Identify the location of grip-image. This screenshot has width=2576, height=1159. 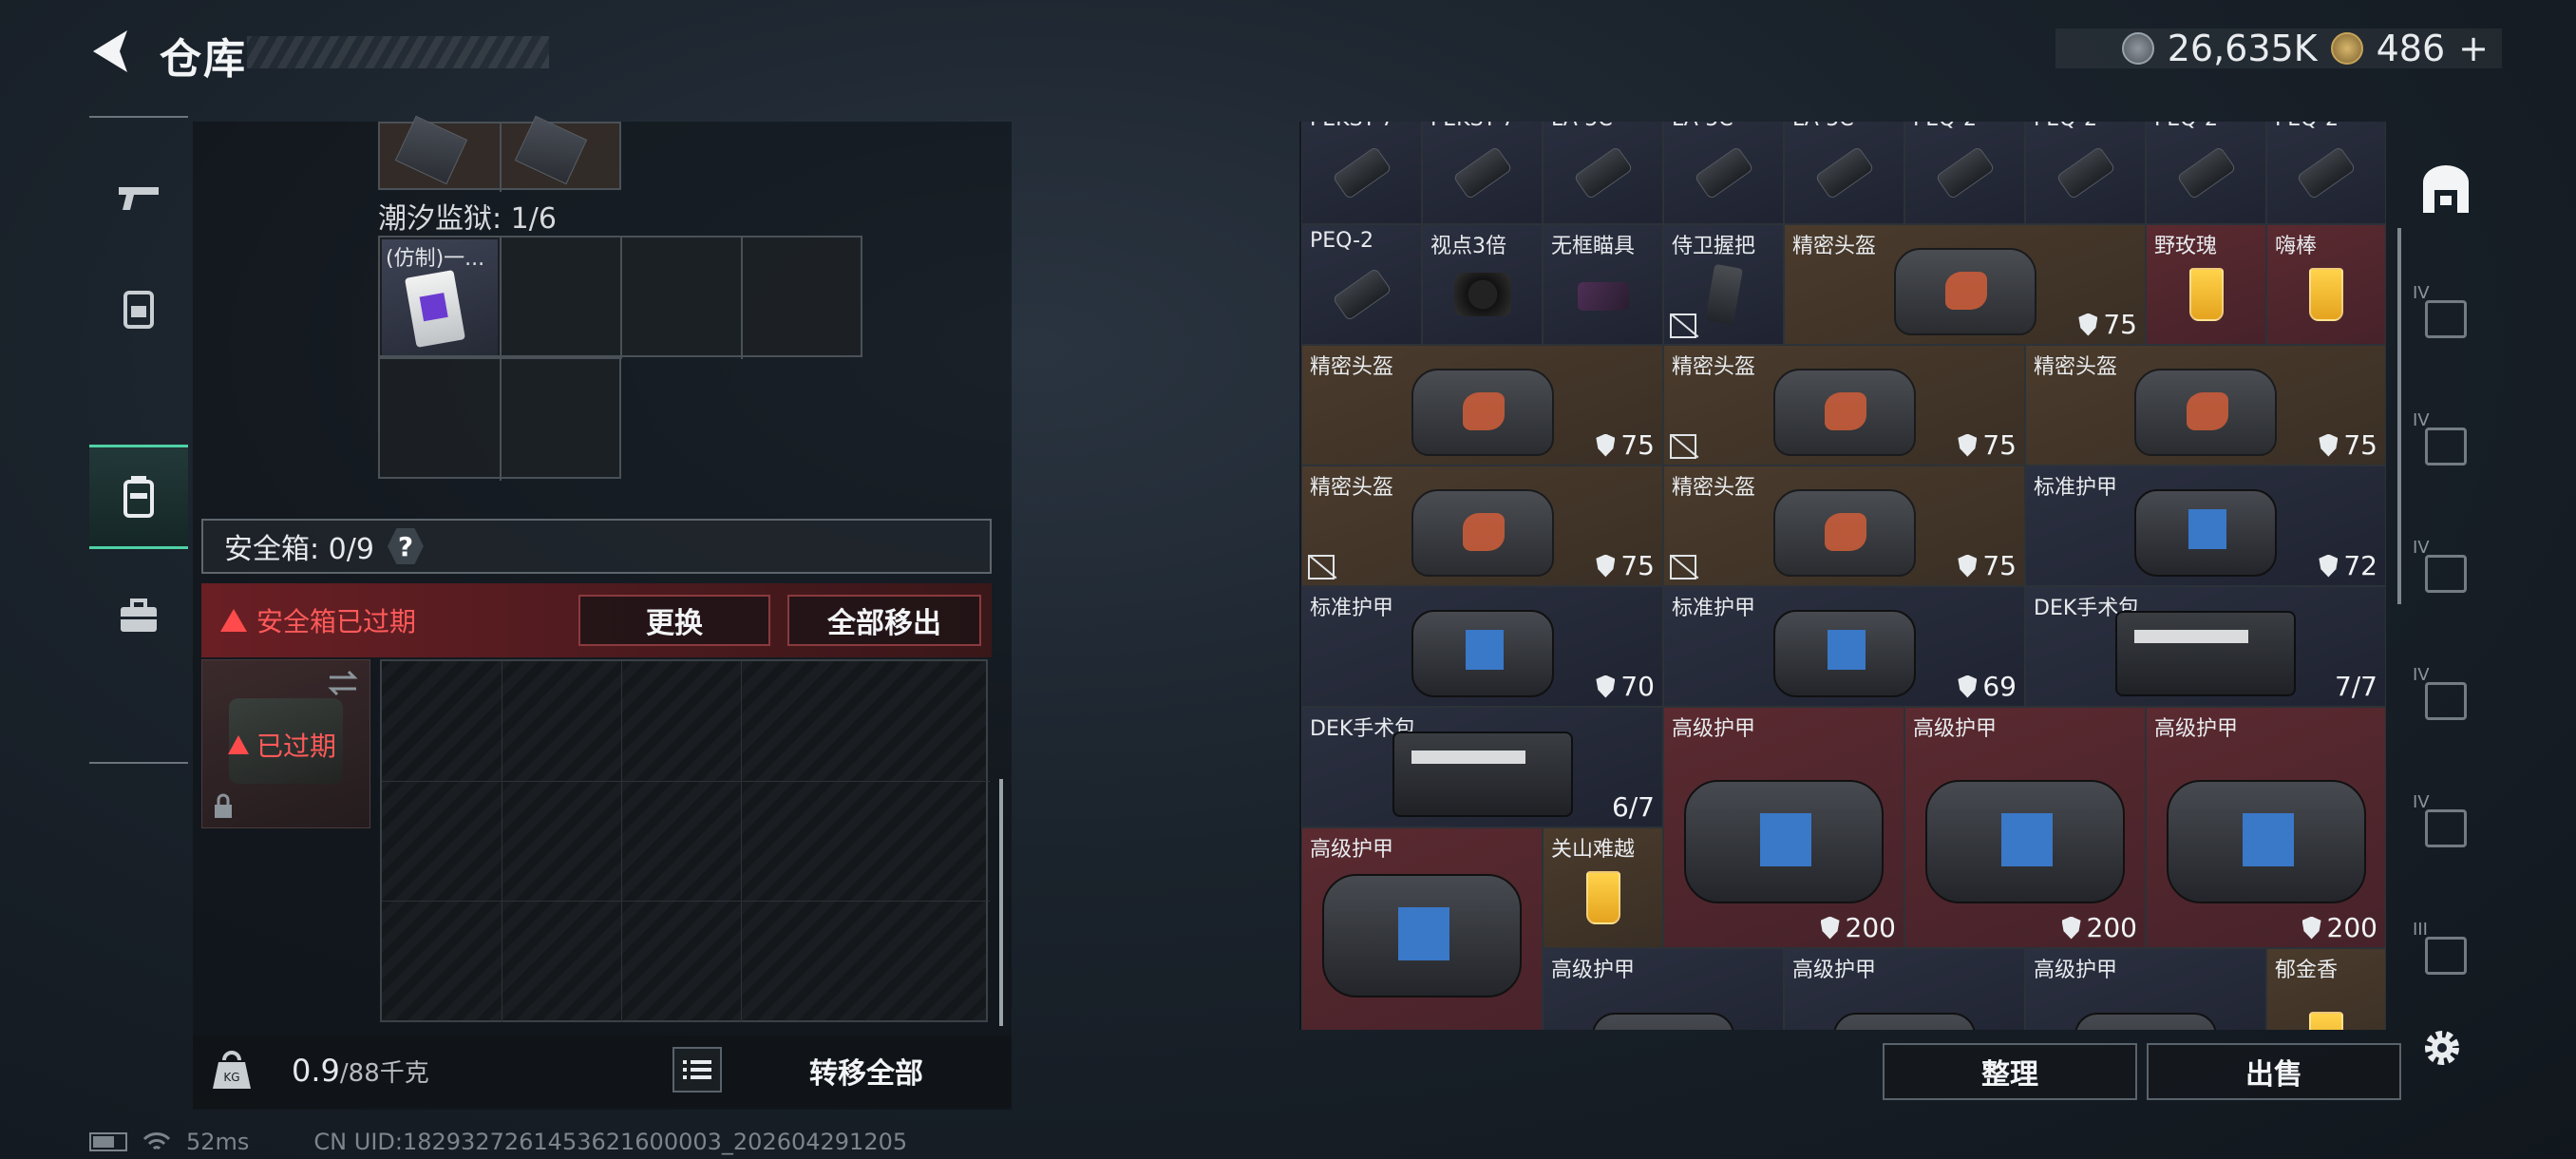
(1723, 294).